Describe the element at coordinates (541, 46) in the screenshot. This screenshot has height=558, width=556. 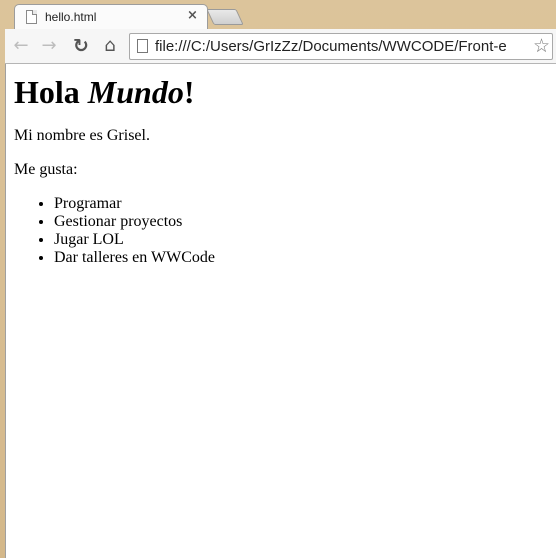
I see `bookmark-star-icon: ☆` at that location.